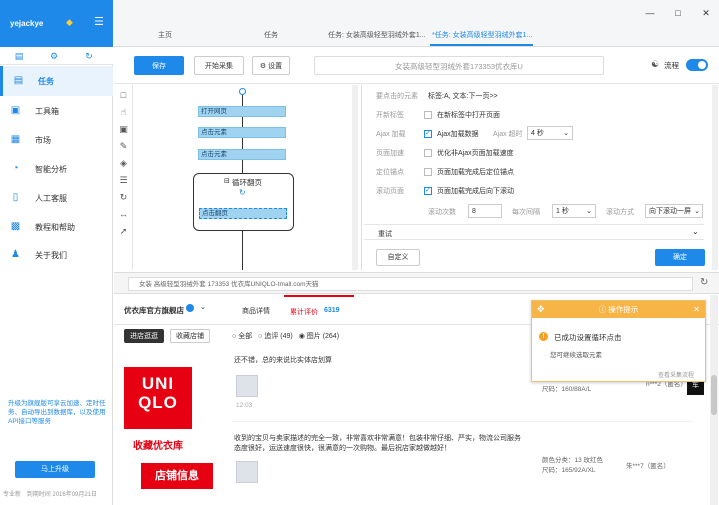 This screenshot has height=505, width=719. I want to click on retry-section: 重试 ⌄, so click(534, 232).